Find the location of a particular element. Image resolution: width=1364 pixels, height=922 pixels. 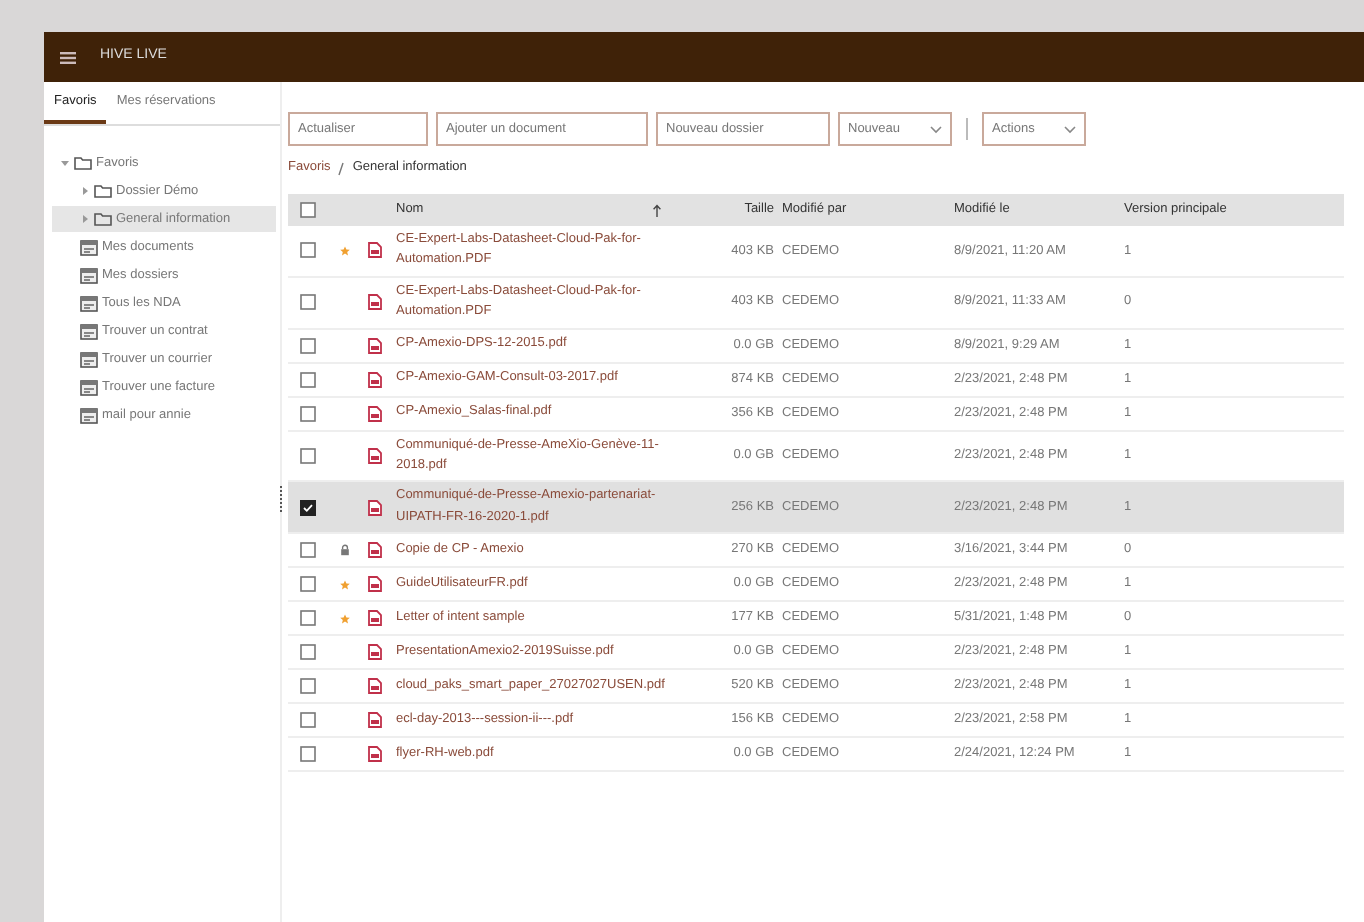

menu-icon is located at coordinates (68, 57).